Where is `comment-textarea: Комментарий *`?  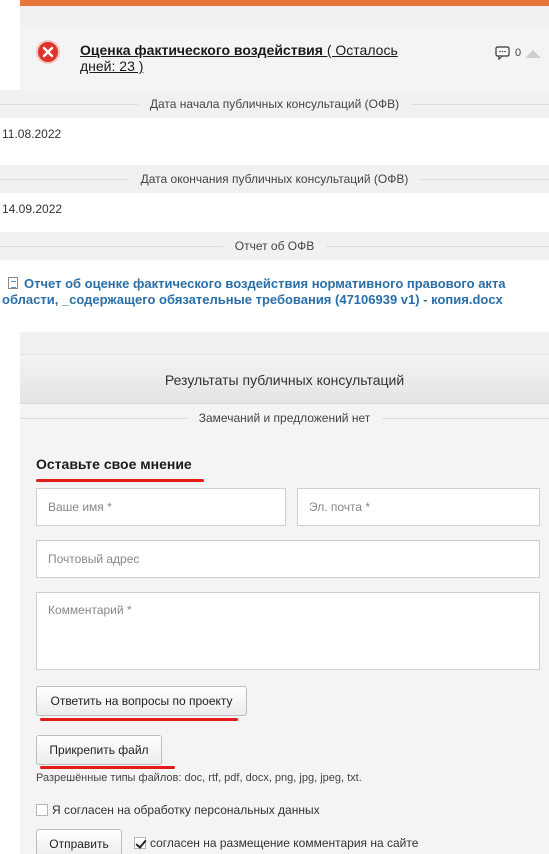
comment-textarea: Комментарий * is located at coordinates (288, 631).